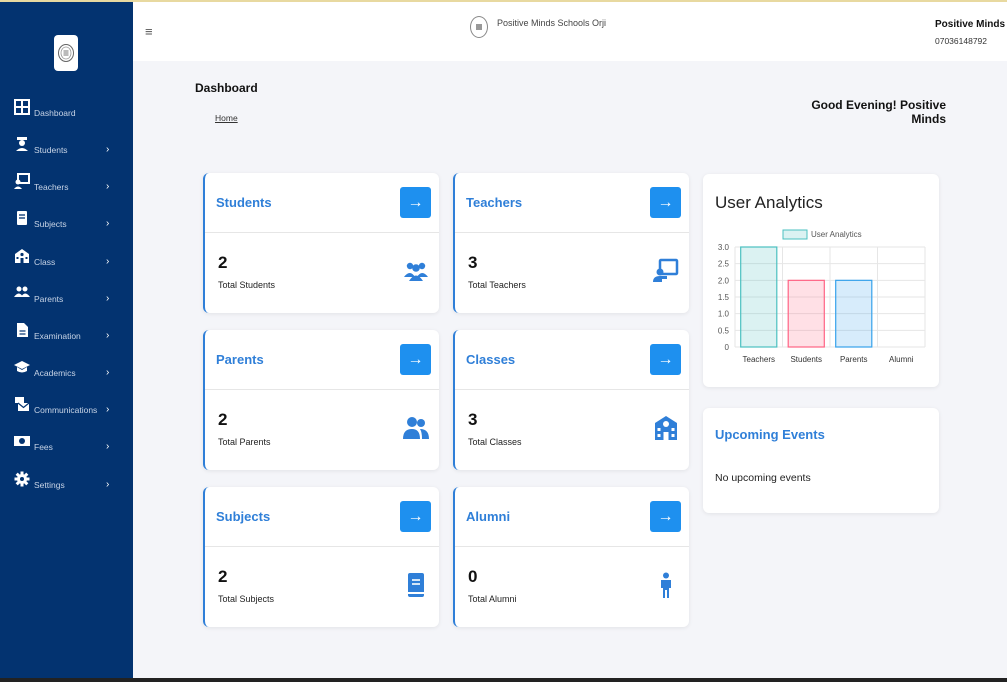 The image size is (1007, 682). I want to click on x-tick-label: Students, so click(806, 359).